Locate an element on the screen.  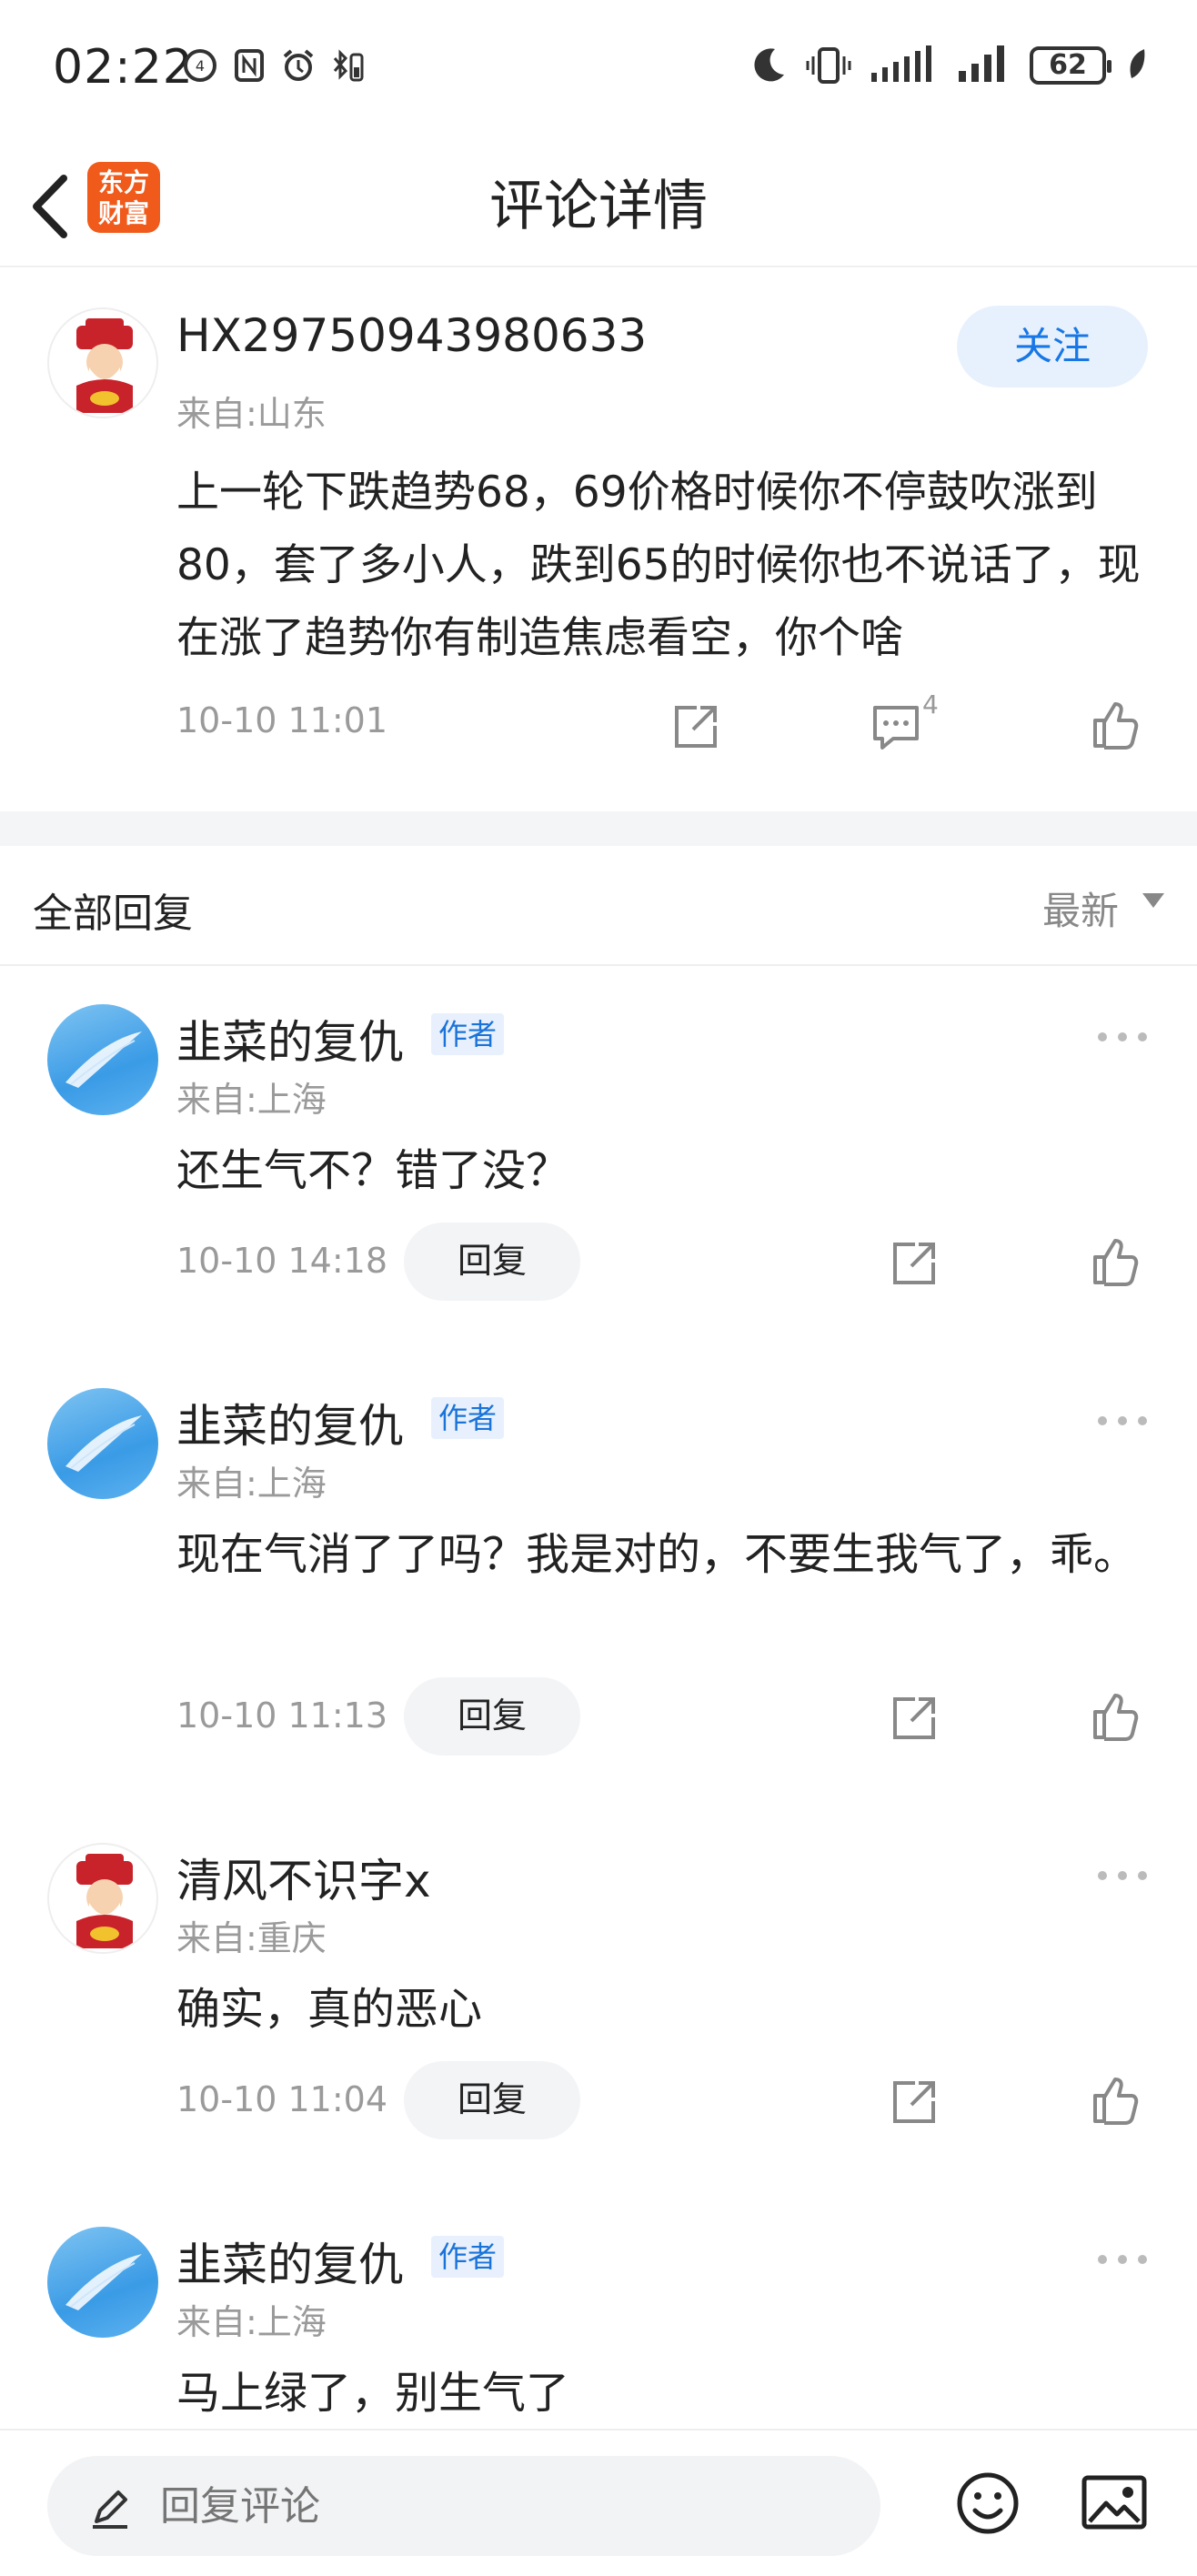
alarm-icon is located at coordinates (298, 65).